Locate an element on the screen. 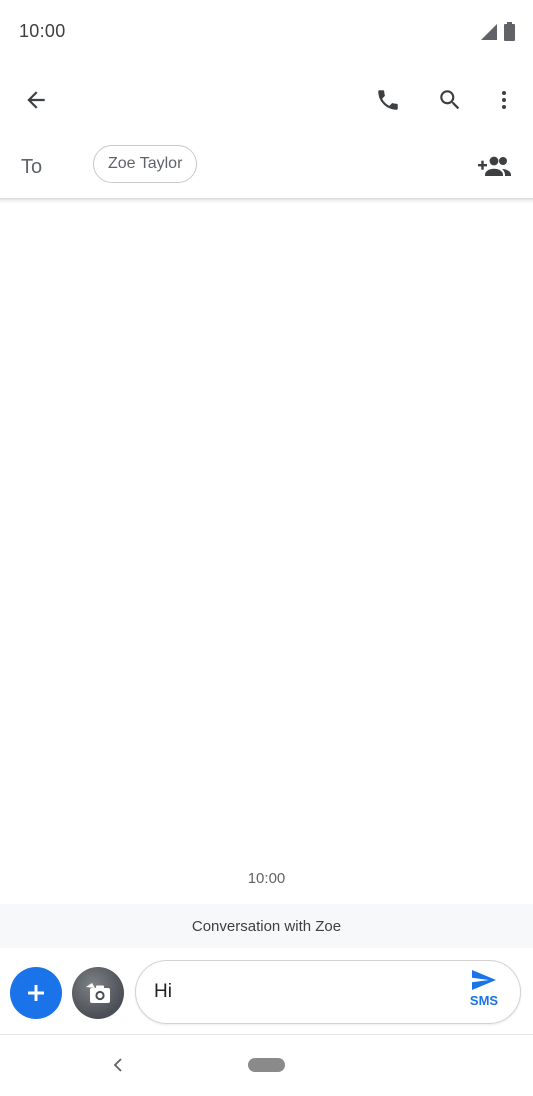 This screenshot has height=1096, width=533. phone-icon is located at coordinates (388, 100).